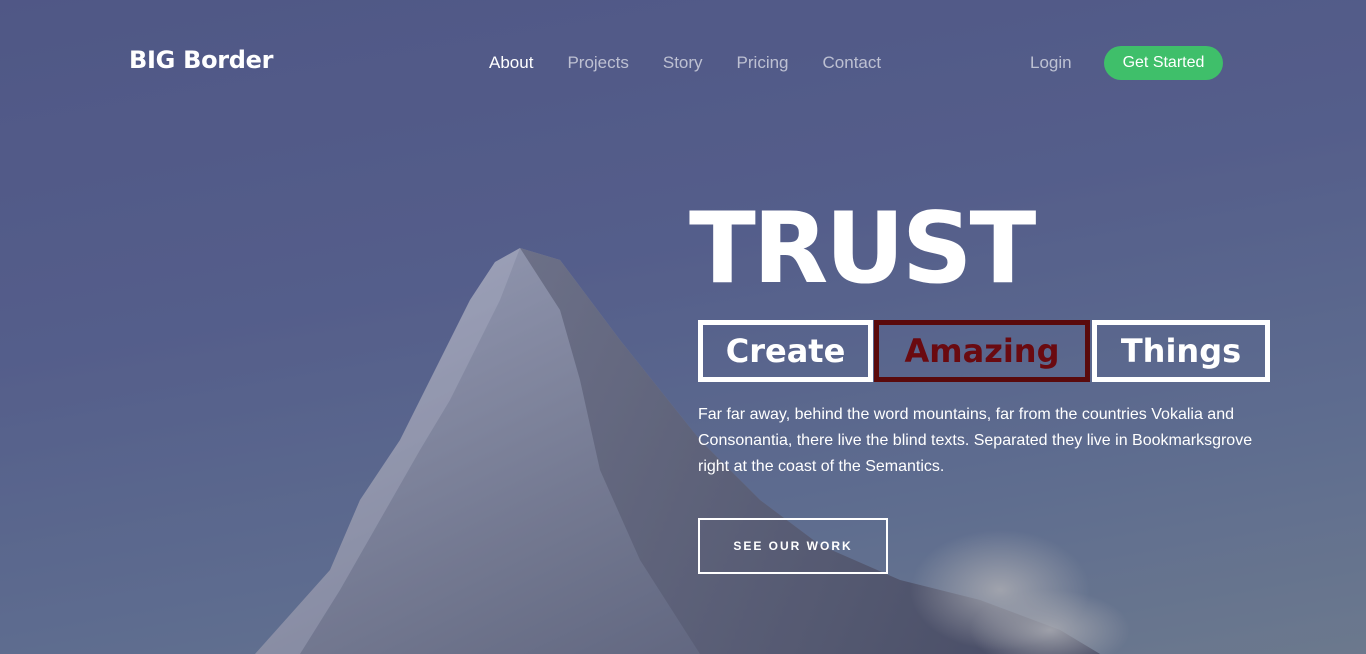  What do you see at coordinates (511, 63) in the screenshot?
I see `nav-item-about: About` at bounding box center [511, 63].